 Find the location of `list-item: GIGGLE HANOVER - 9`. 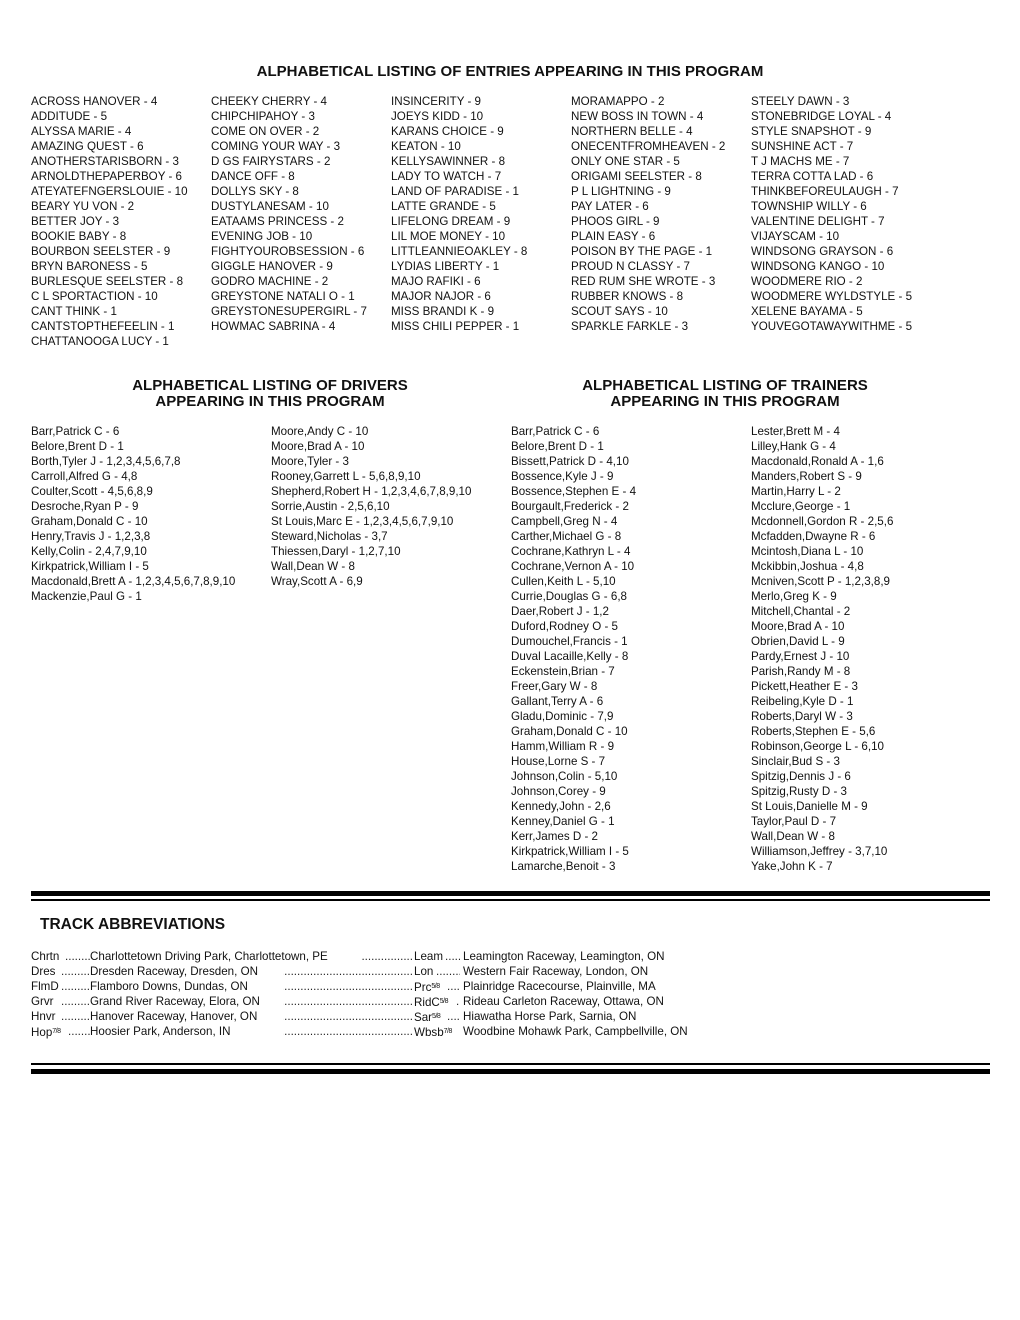

list-item: GIGGLE HANOVER - 9 is located at coordinates (272, 266).